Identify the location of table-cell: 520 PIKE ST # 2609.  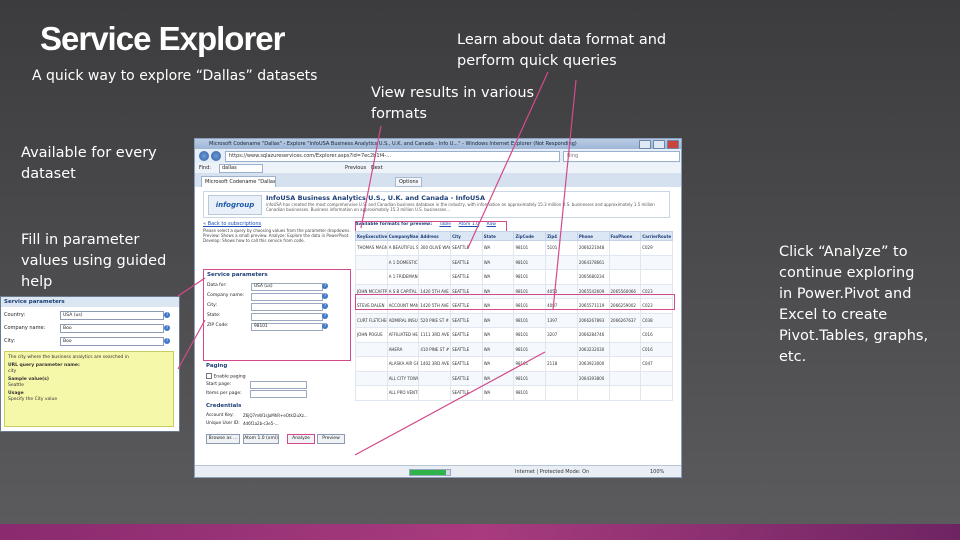
(435, 320).